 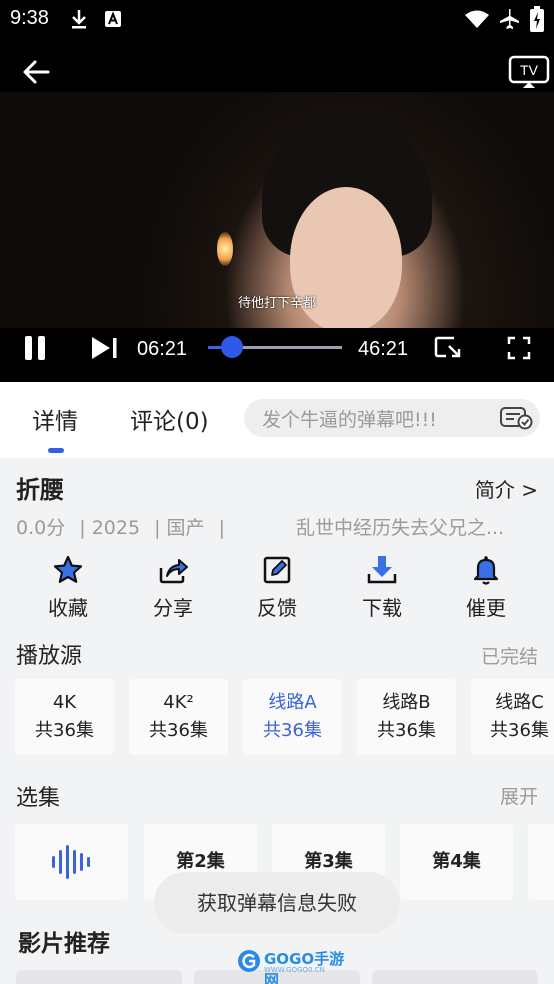 What do you see at coordinates (276, 303) in the screenshot?
I see `video-subtitle: 待他打下辛都` at bounding box center [276, 303].